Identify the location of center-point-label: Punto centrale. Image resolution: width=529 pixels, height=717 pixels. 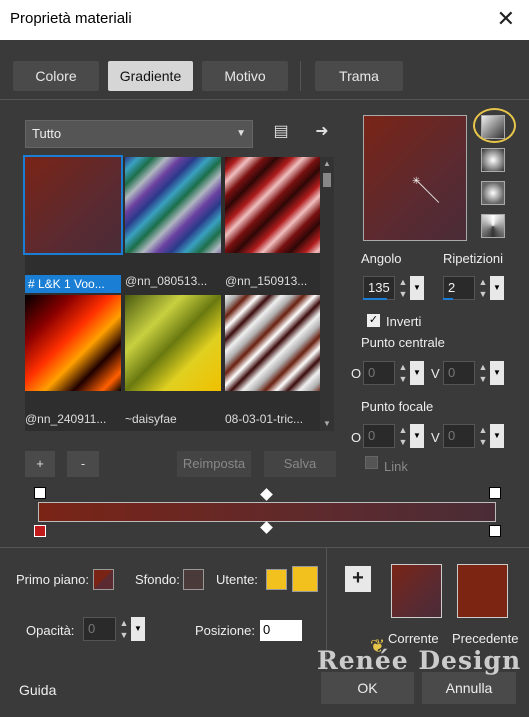
(403, 342).